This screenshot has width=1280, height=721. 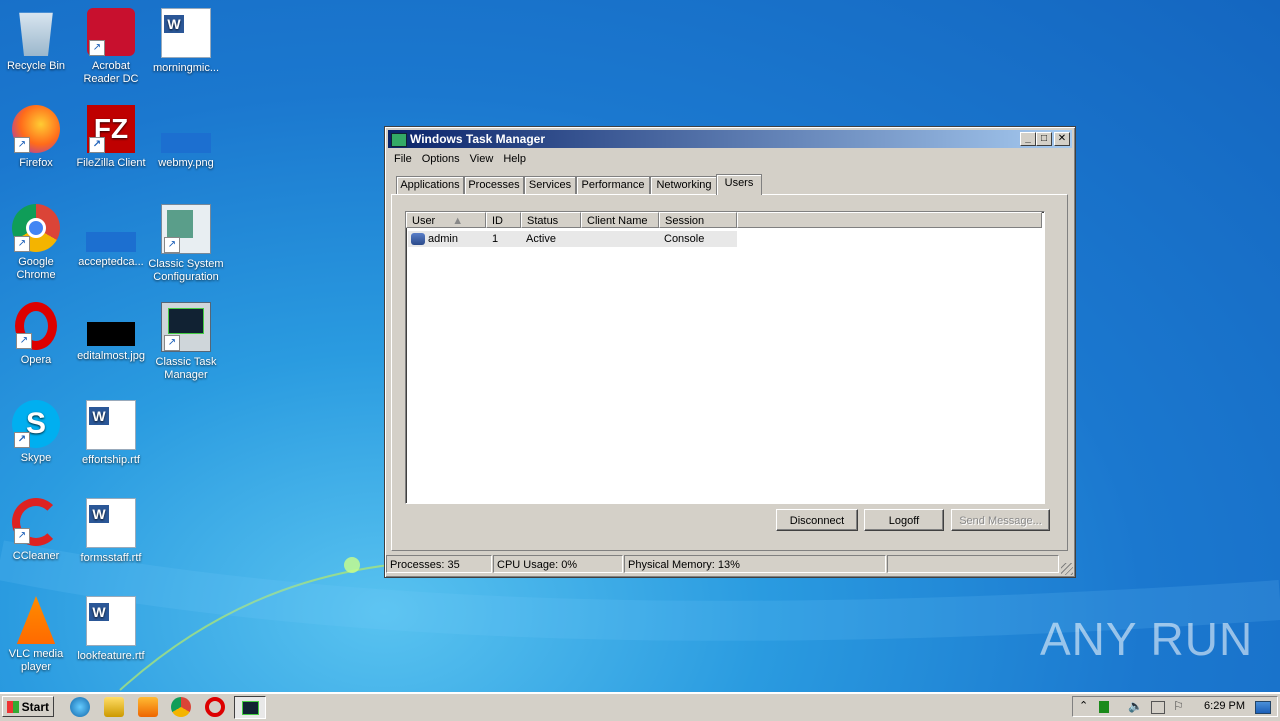 I want to click on desktop-icon-label: Classic Task Manager, so click(x=186, y=368).